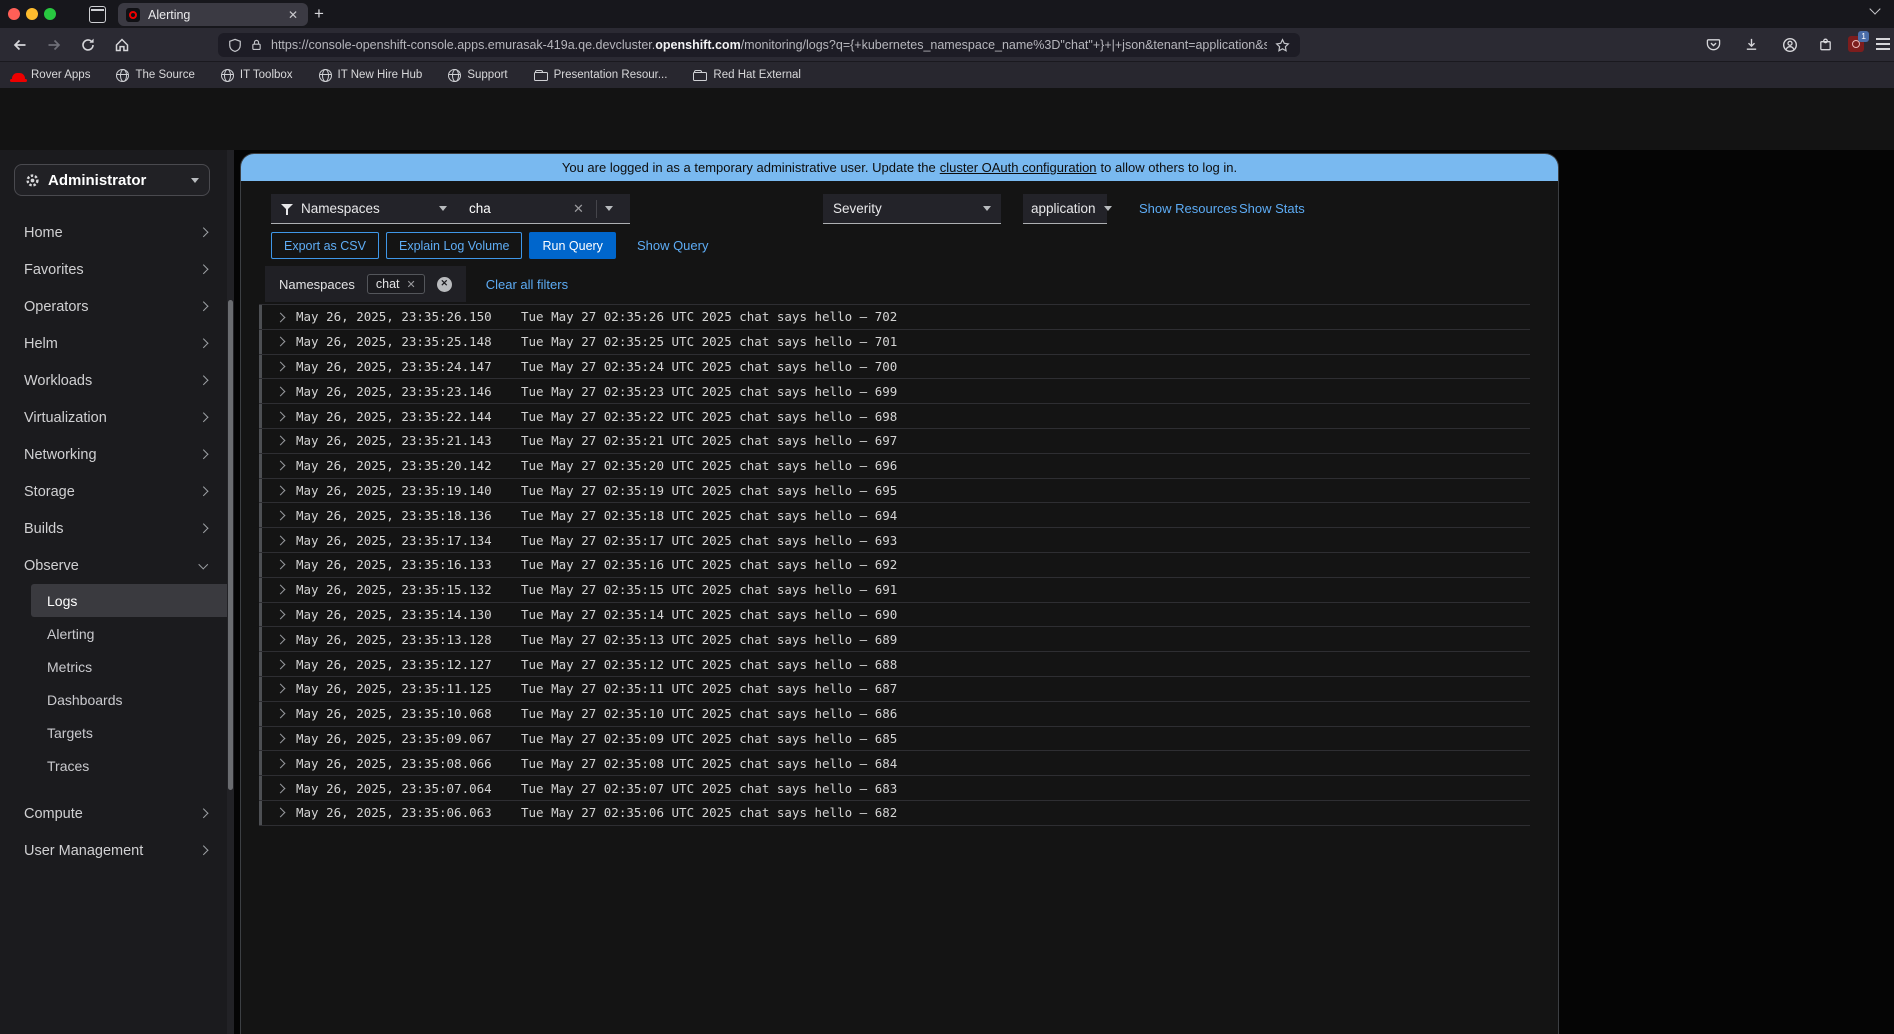  I want to click on namespace-search-box: ✕, so click(543, 209).